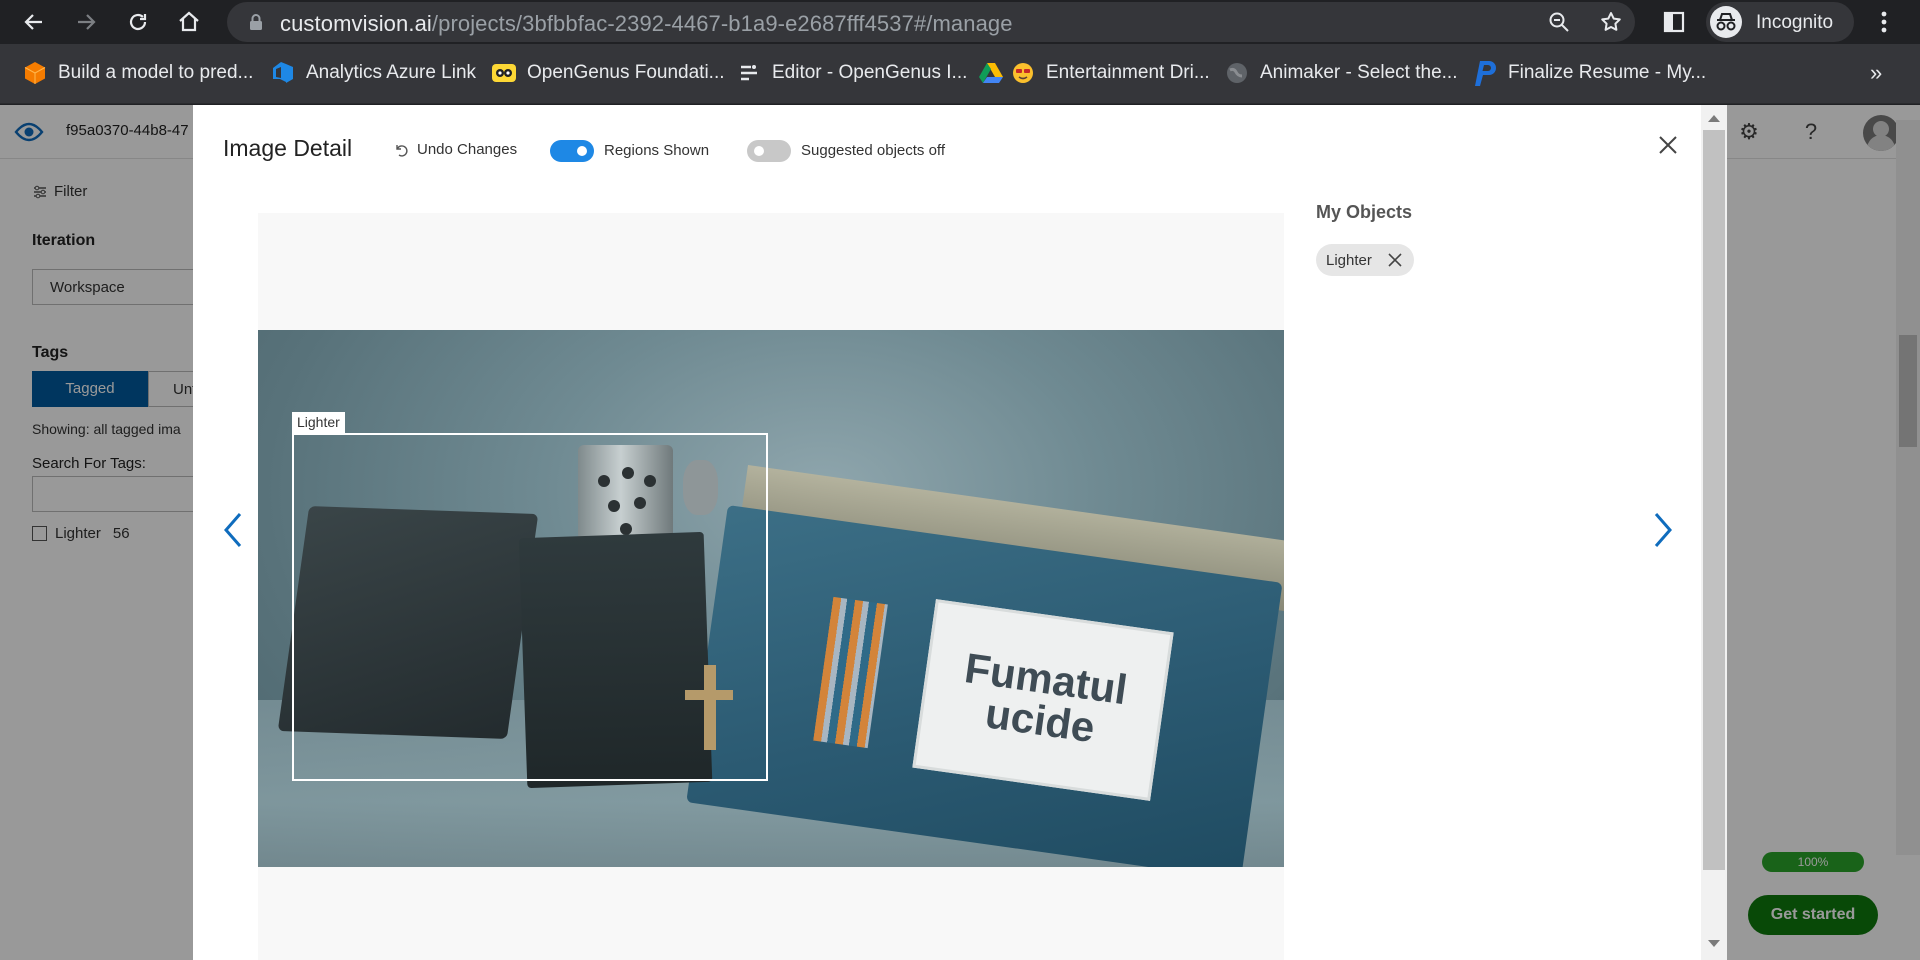  I want to click on forward-button, so click(86, 22).